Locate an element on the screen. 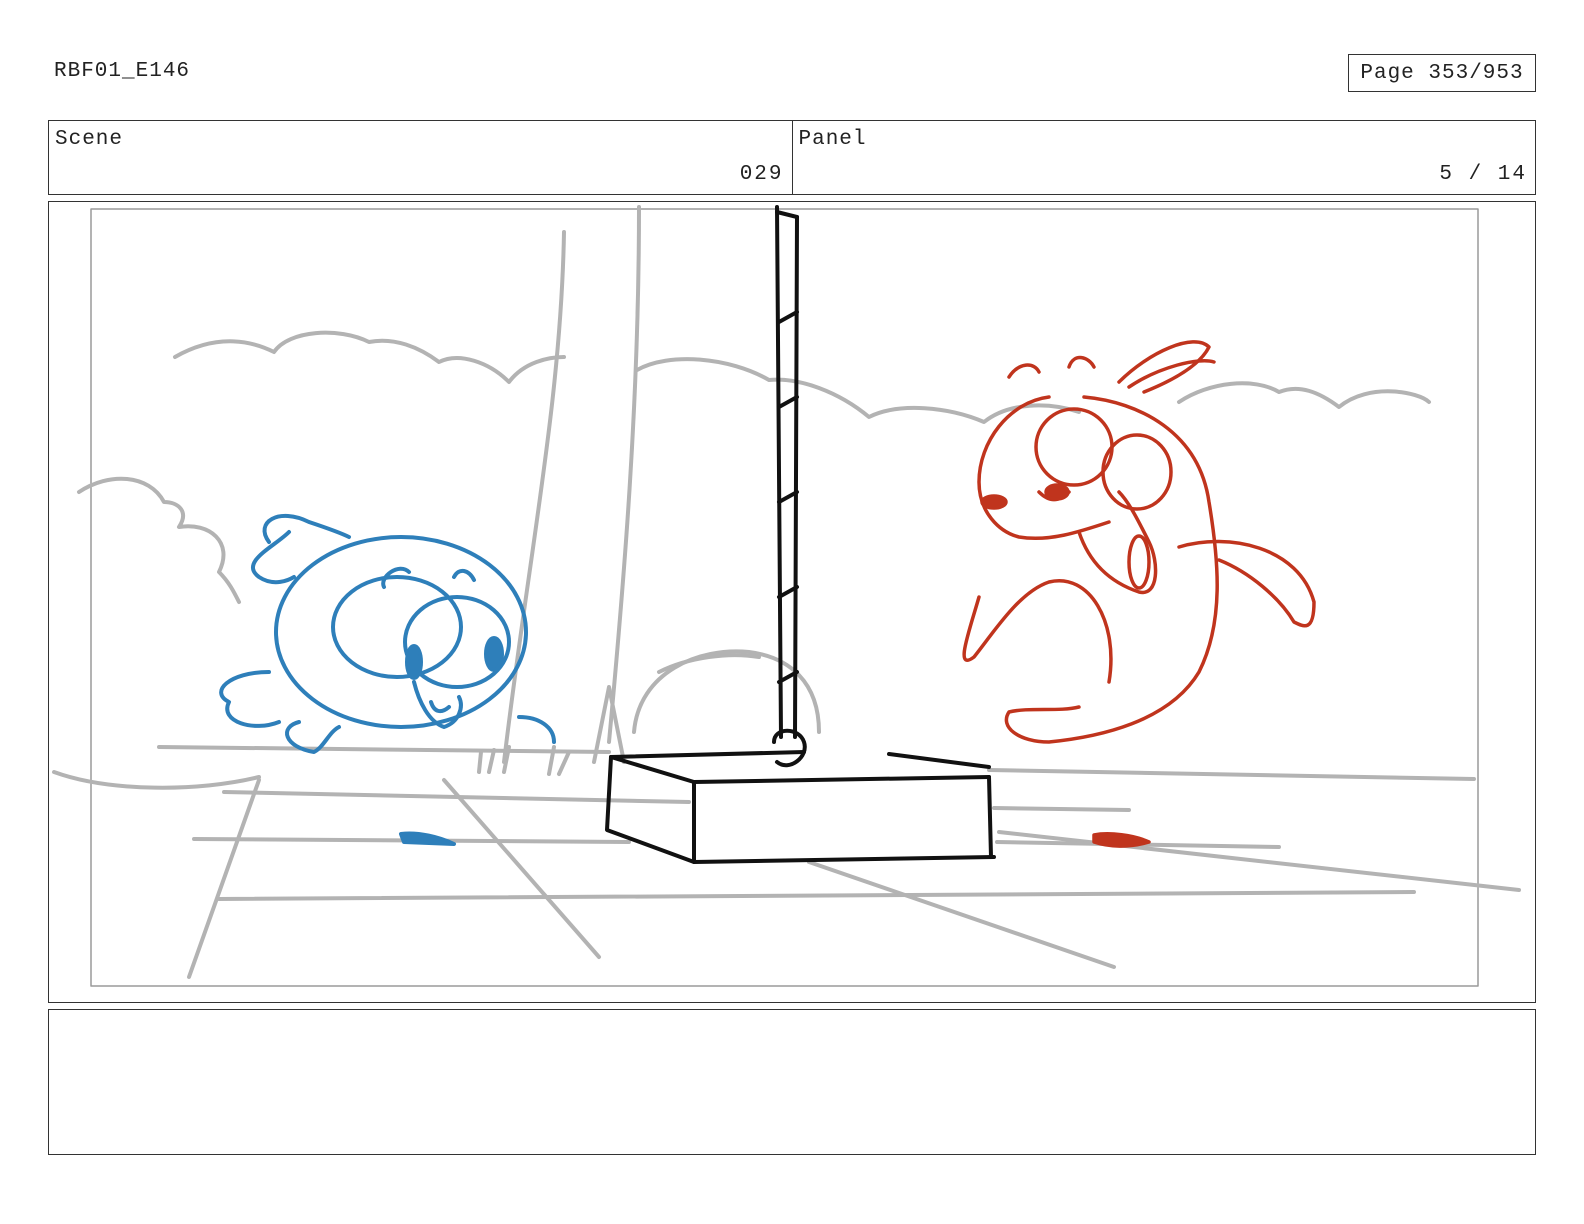 The height and width of the screenshot is (1224, 1584). scene-cell: Scene 029 is located at coordinates (420, 157).